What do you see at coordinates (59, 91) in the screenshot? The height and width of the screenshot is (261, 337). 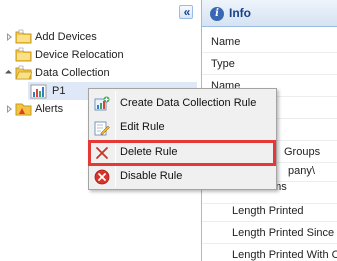 I see `tree-node-label: P1` at bounding box center [59, 91].